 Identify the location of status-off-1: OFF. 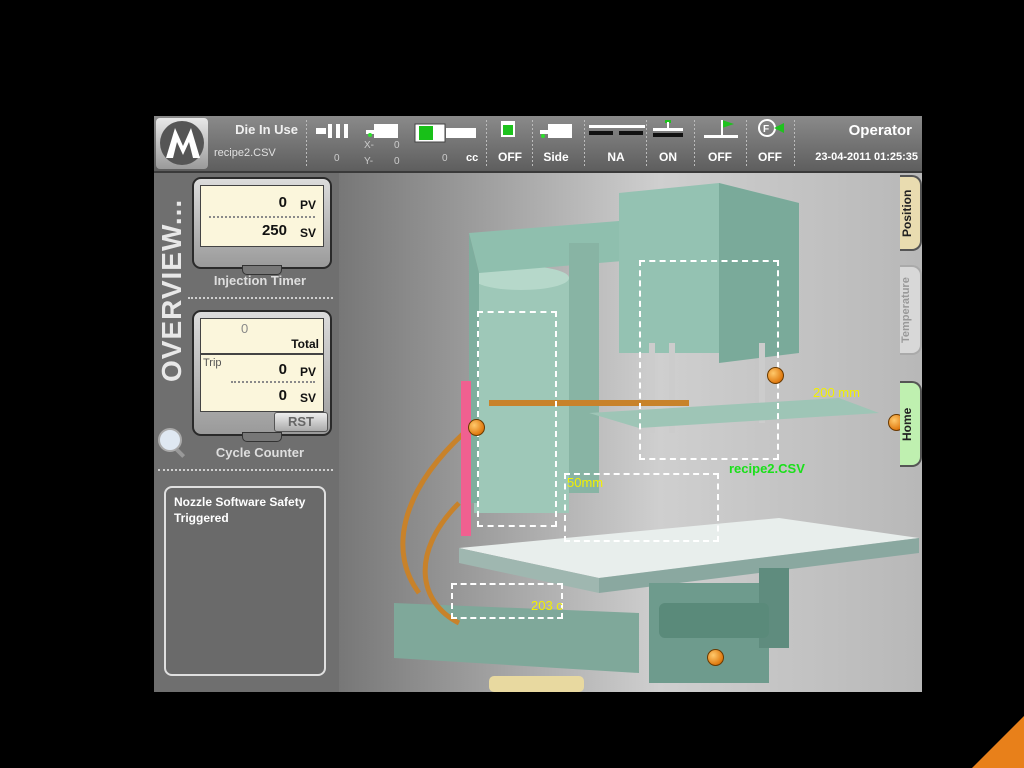
(510, 157).